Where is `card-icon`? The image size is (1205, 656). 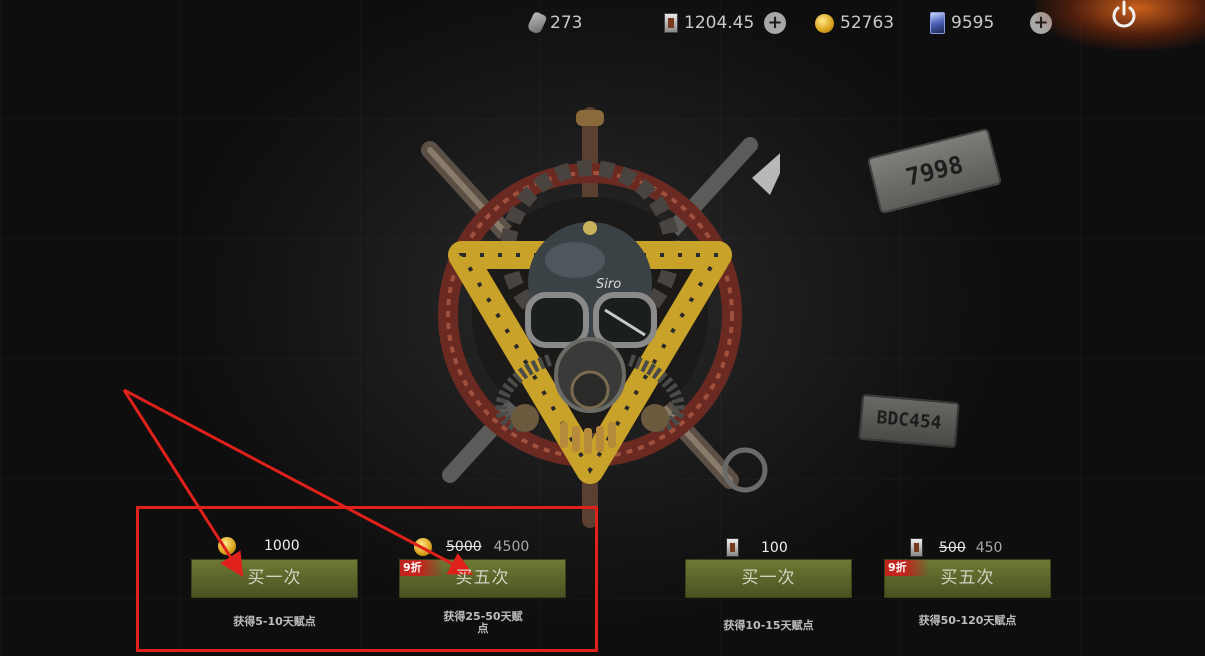 card-icon is located at coordinates (937, 23).